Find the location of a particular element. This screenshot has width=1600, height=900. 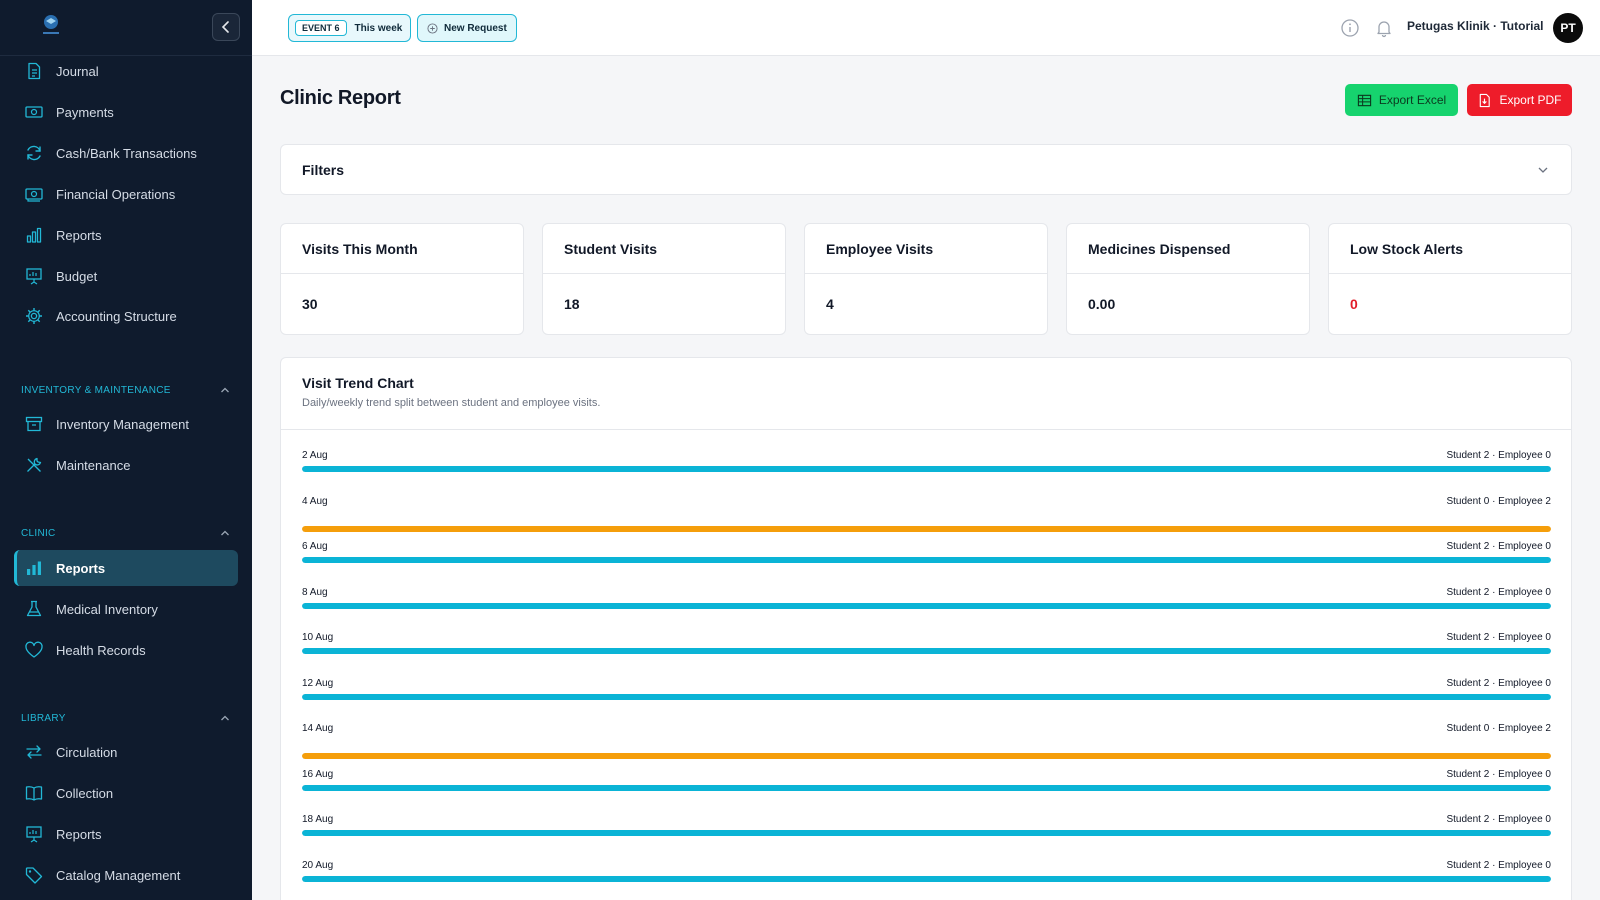

school-logo-icon is located at coordinates (51, 26).